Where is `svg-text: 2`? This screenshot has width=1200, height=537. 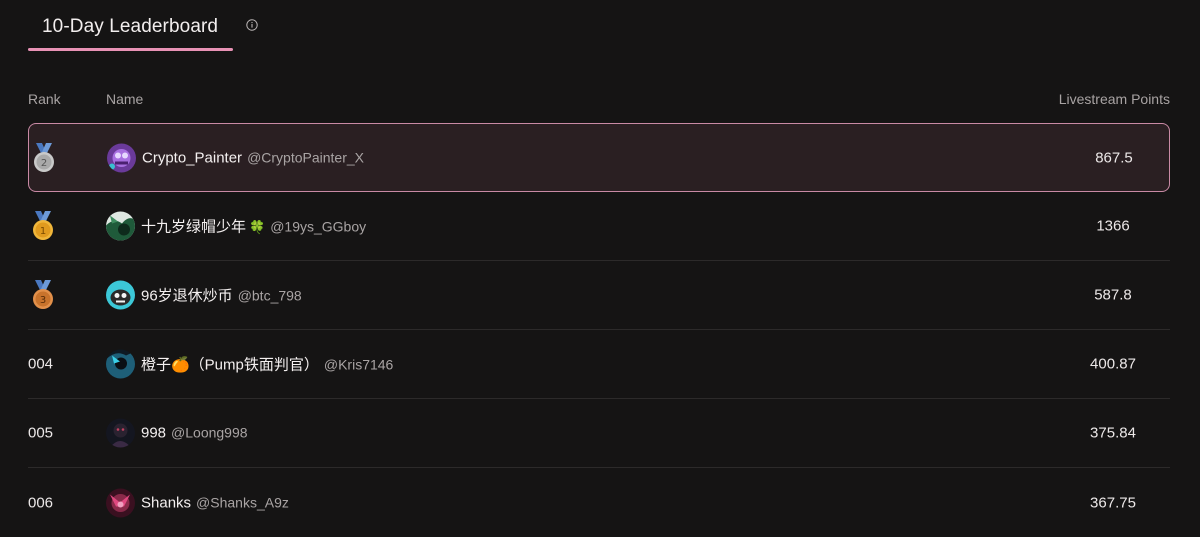 svg-text: 2 is located at coordinates (44, 163).